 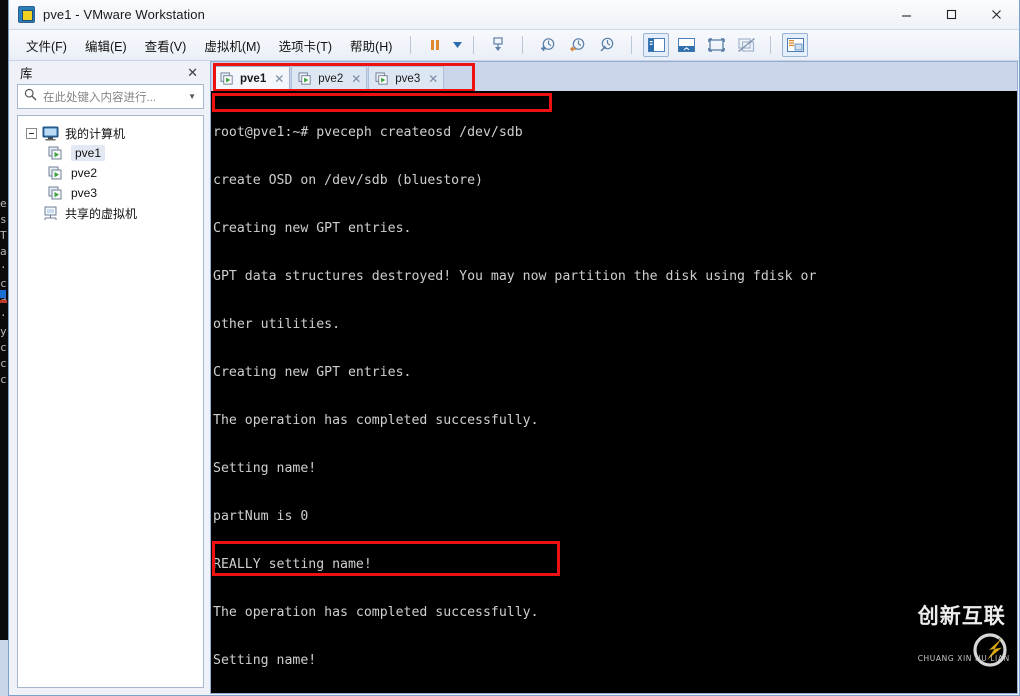 What do you see at coordinates (514, 45) in the screenshot?
I see `menu-bar: 文件(F) 编辑(E) 查看(V) 虚拟机(M) 选项卡(T) 帮助(H)` at bounding box center [514, 45].